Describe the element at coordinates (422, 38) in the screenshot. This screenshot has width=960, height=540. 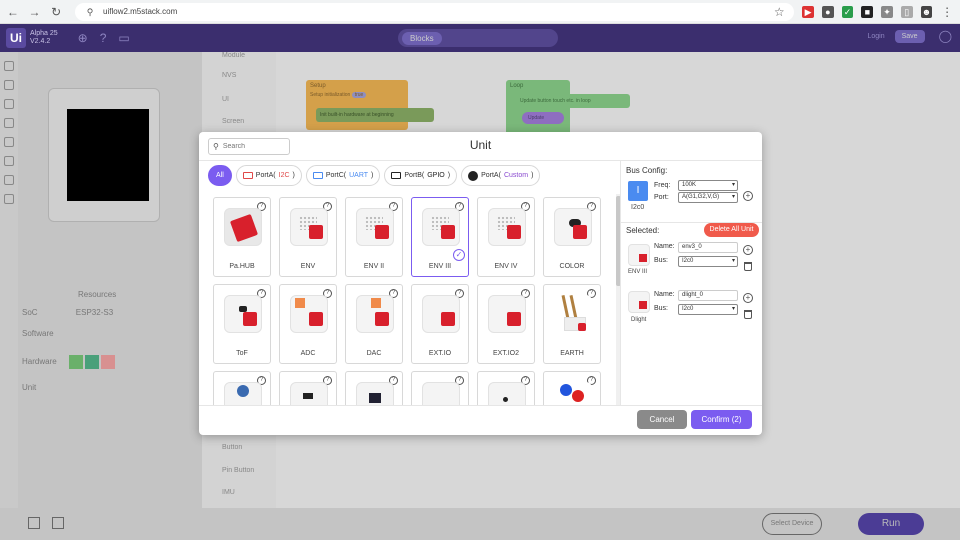
I see `mode-blocks: Blocks` at that location.